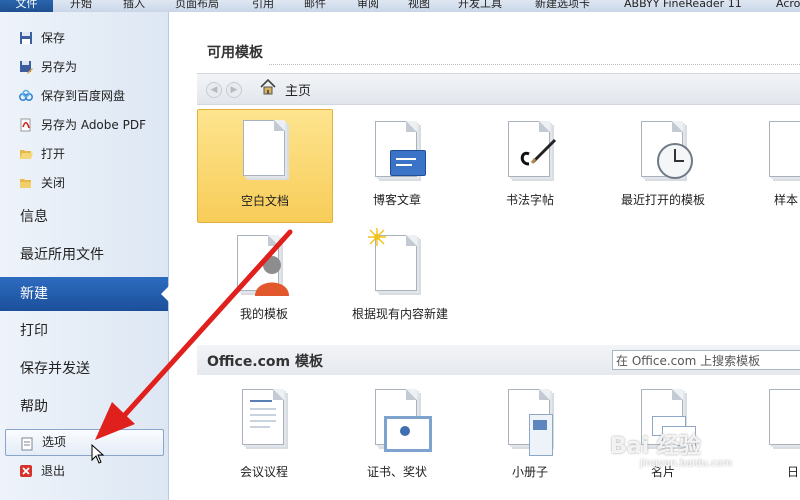 The width and height of the screenshot is (800, 500). I want to click on save-as-label: 另存为, so click(59, 67).